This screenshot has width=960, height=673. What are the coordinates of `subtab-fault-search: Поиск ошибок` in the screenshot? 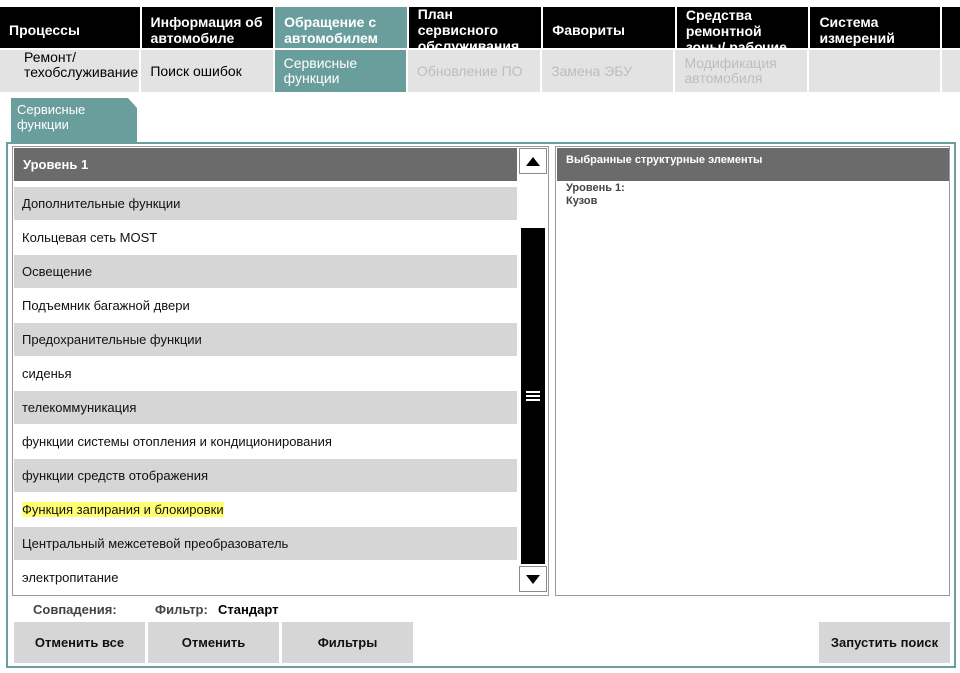 It's located at (208, 71).